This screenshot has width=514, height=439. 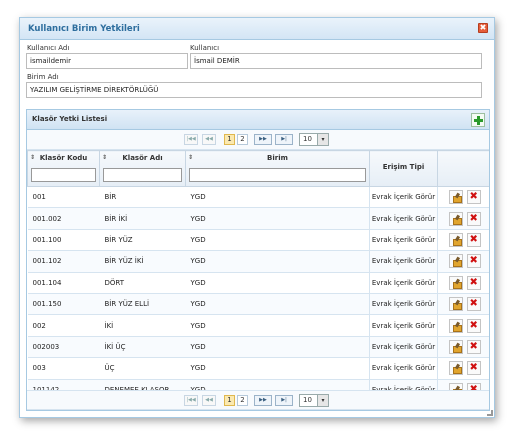 What do you see at coordinates (63, 175) in the screenshot?
I see `filter-klasor-kodu-input` at bounding box center [63, 175].